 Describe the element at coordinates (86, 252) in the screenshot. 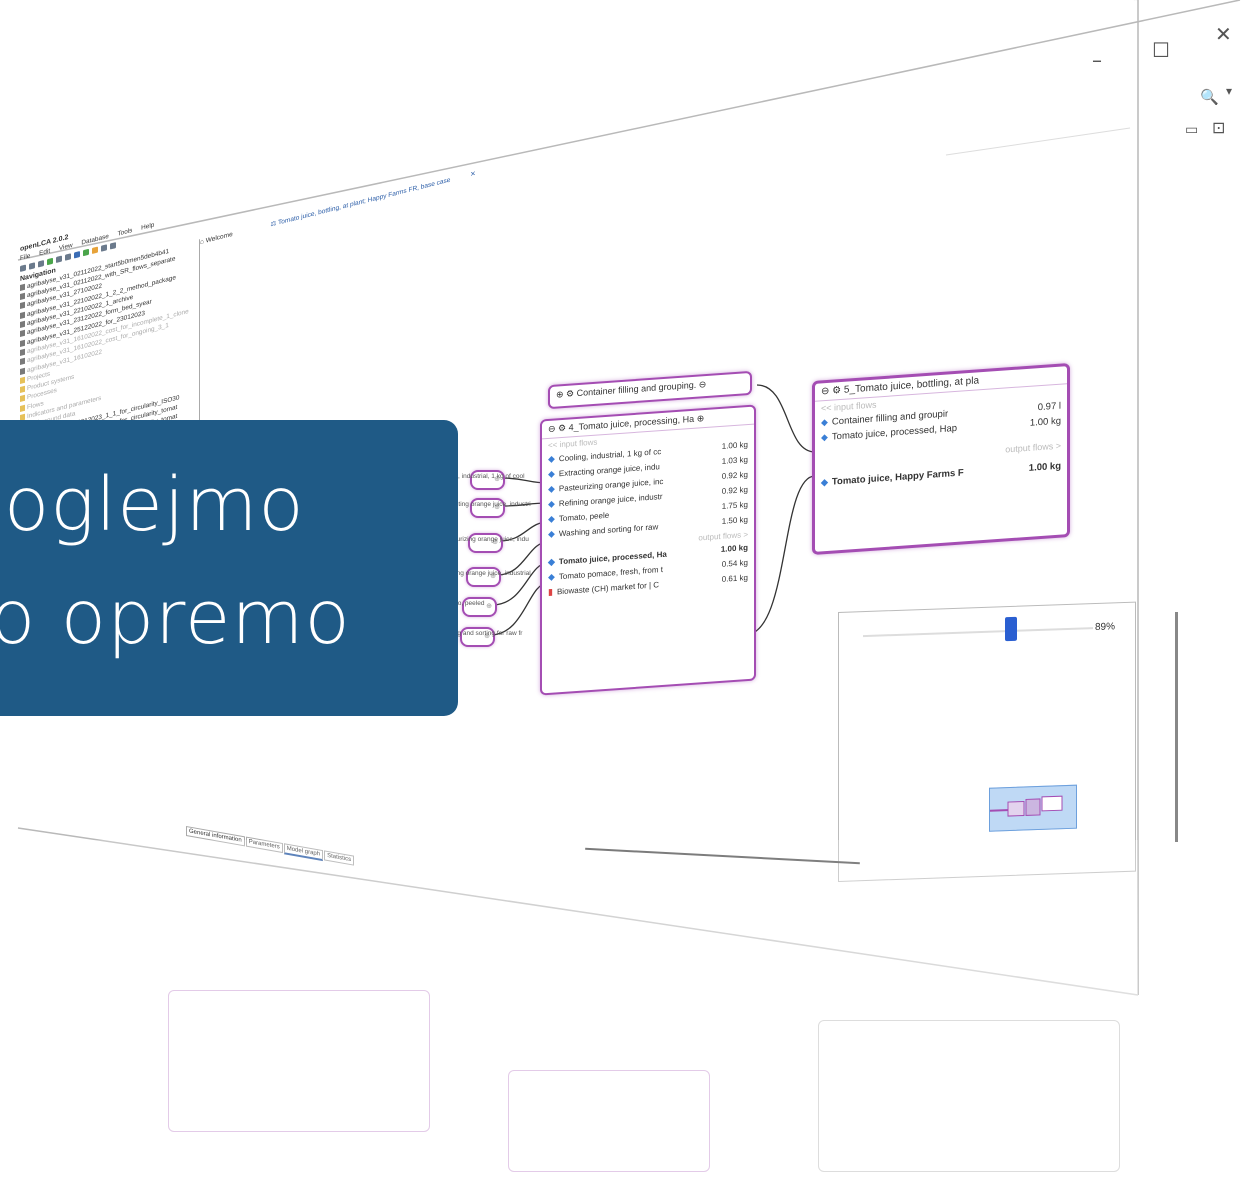

I see `run-icon` at that location.